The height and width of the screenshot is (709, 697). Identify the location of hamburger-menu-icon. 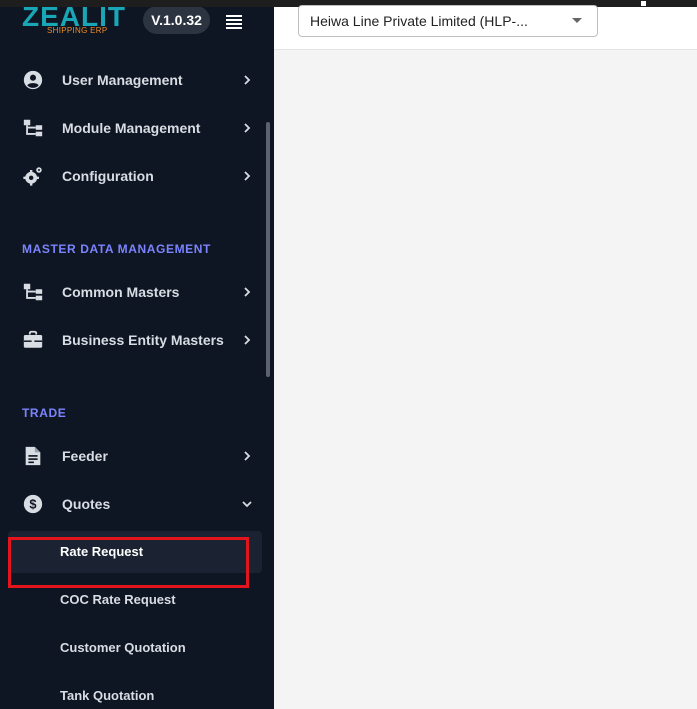
(234, 22).